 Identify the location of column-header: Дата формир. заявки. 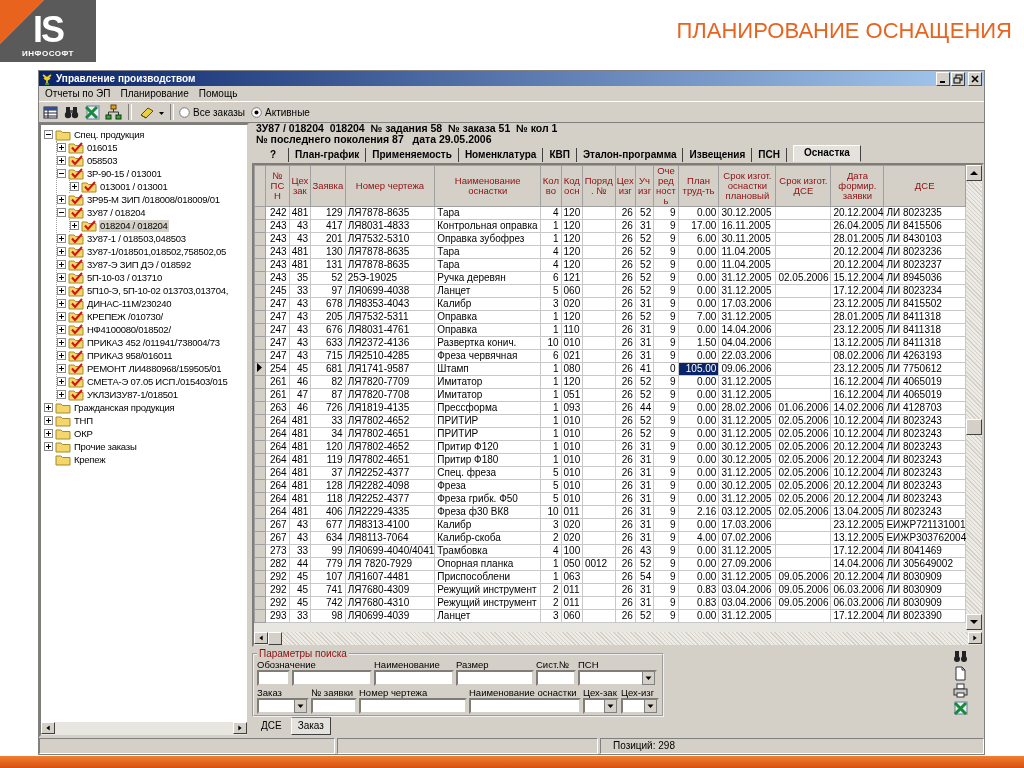
(857, 186).